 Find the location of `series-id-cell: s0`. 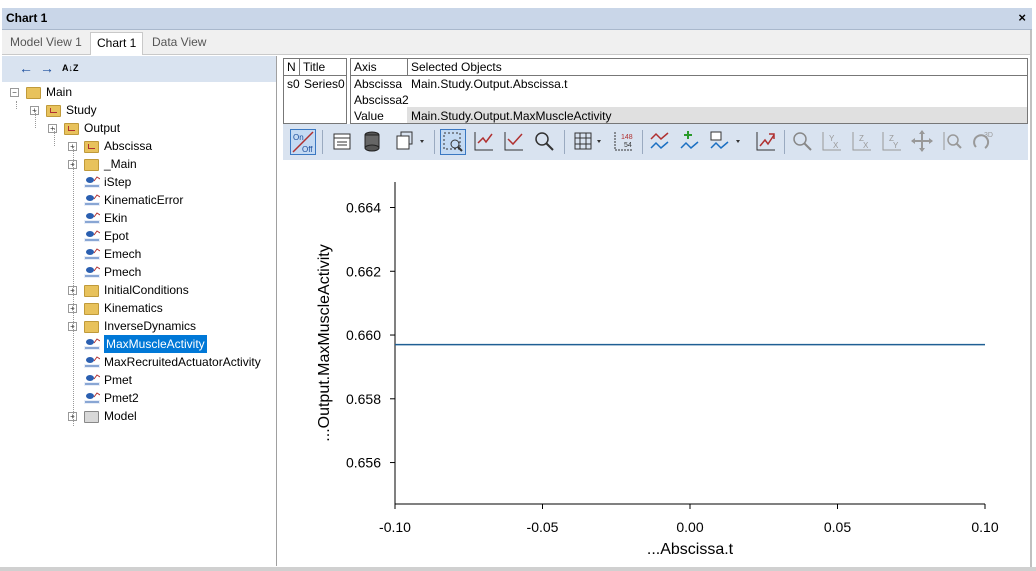

series-id-cell: s0 is located at coordinates (293, 84).